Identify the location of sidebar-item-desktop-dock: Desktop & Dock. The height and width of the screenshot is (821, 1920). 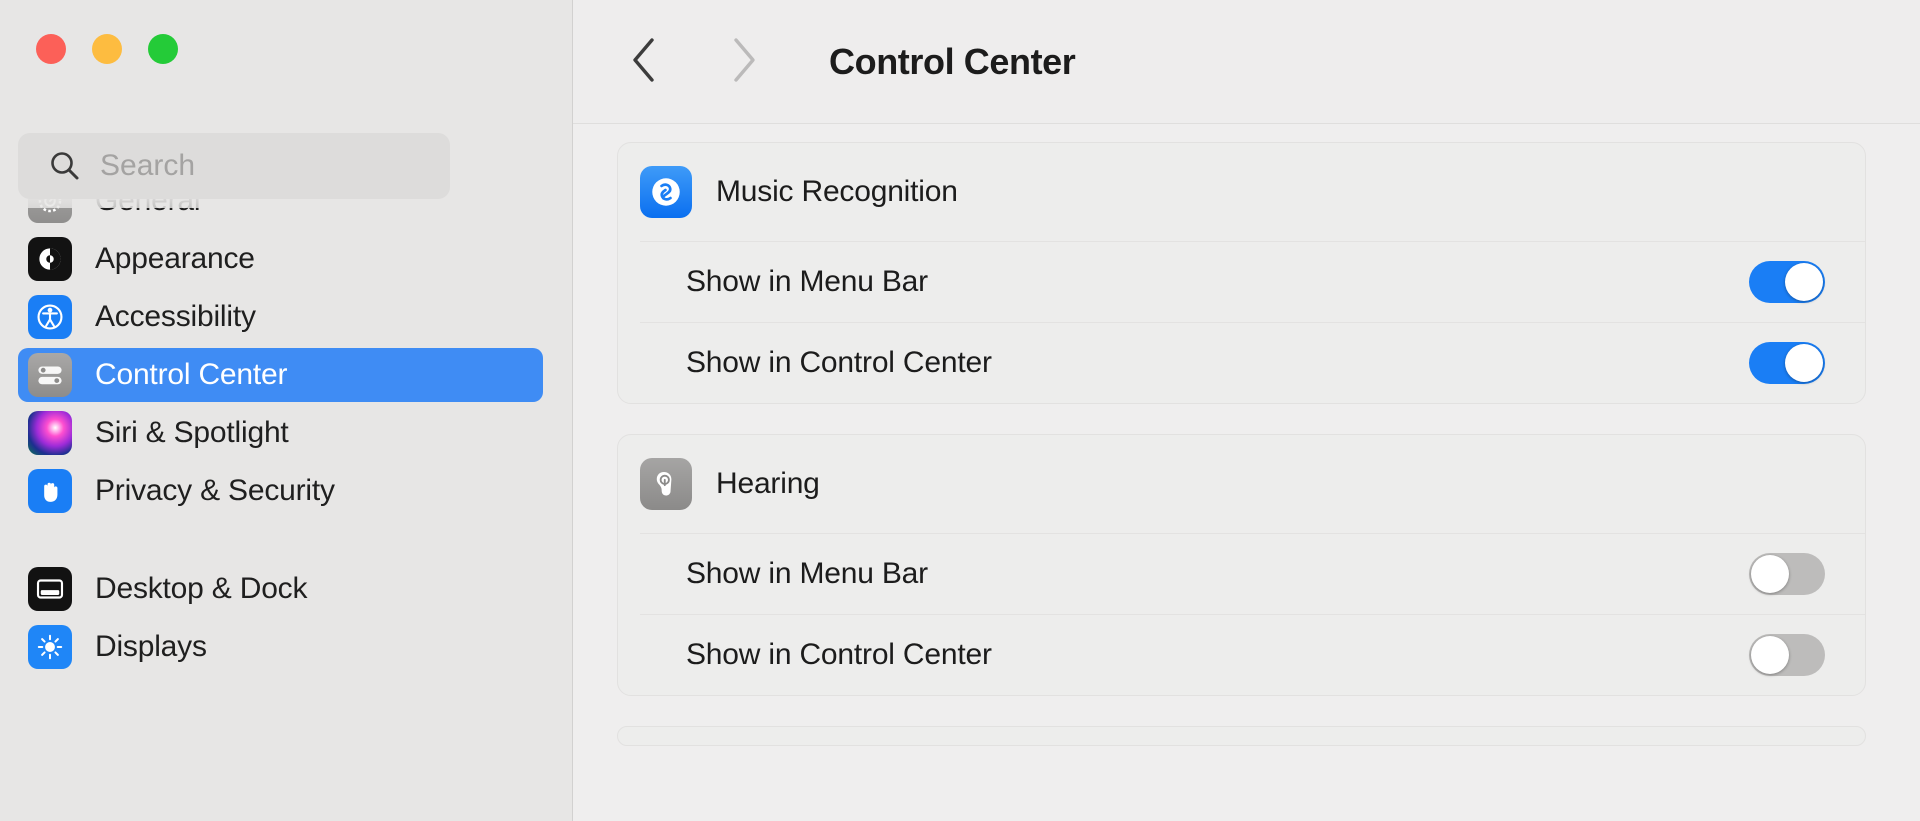
(280, 589).